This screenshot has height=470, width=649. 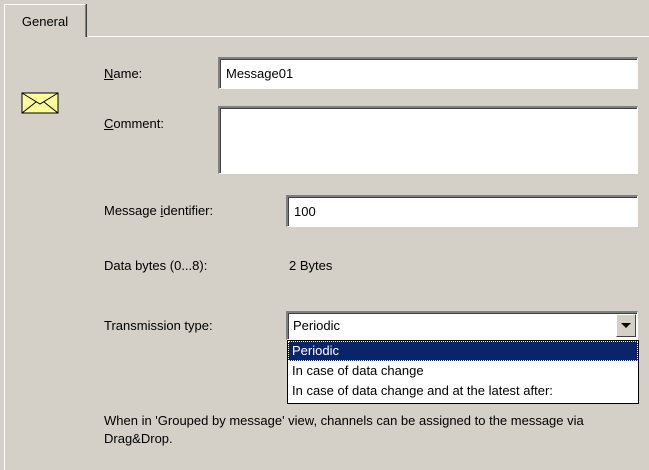 I want to click on option-periodic: Periodic, so click(x=463, y=351).